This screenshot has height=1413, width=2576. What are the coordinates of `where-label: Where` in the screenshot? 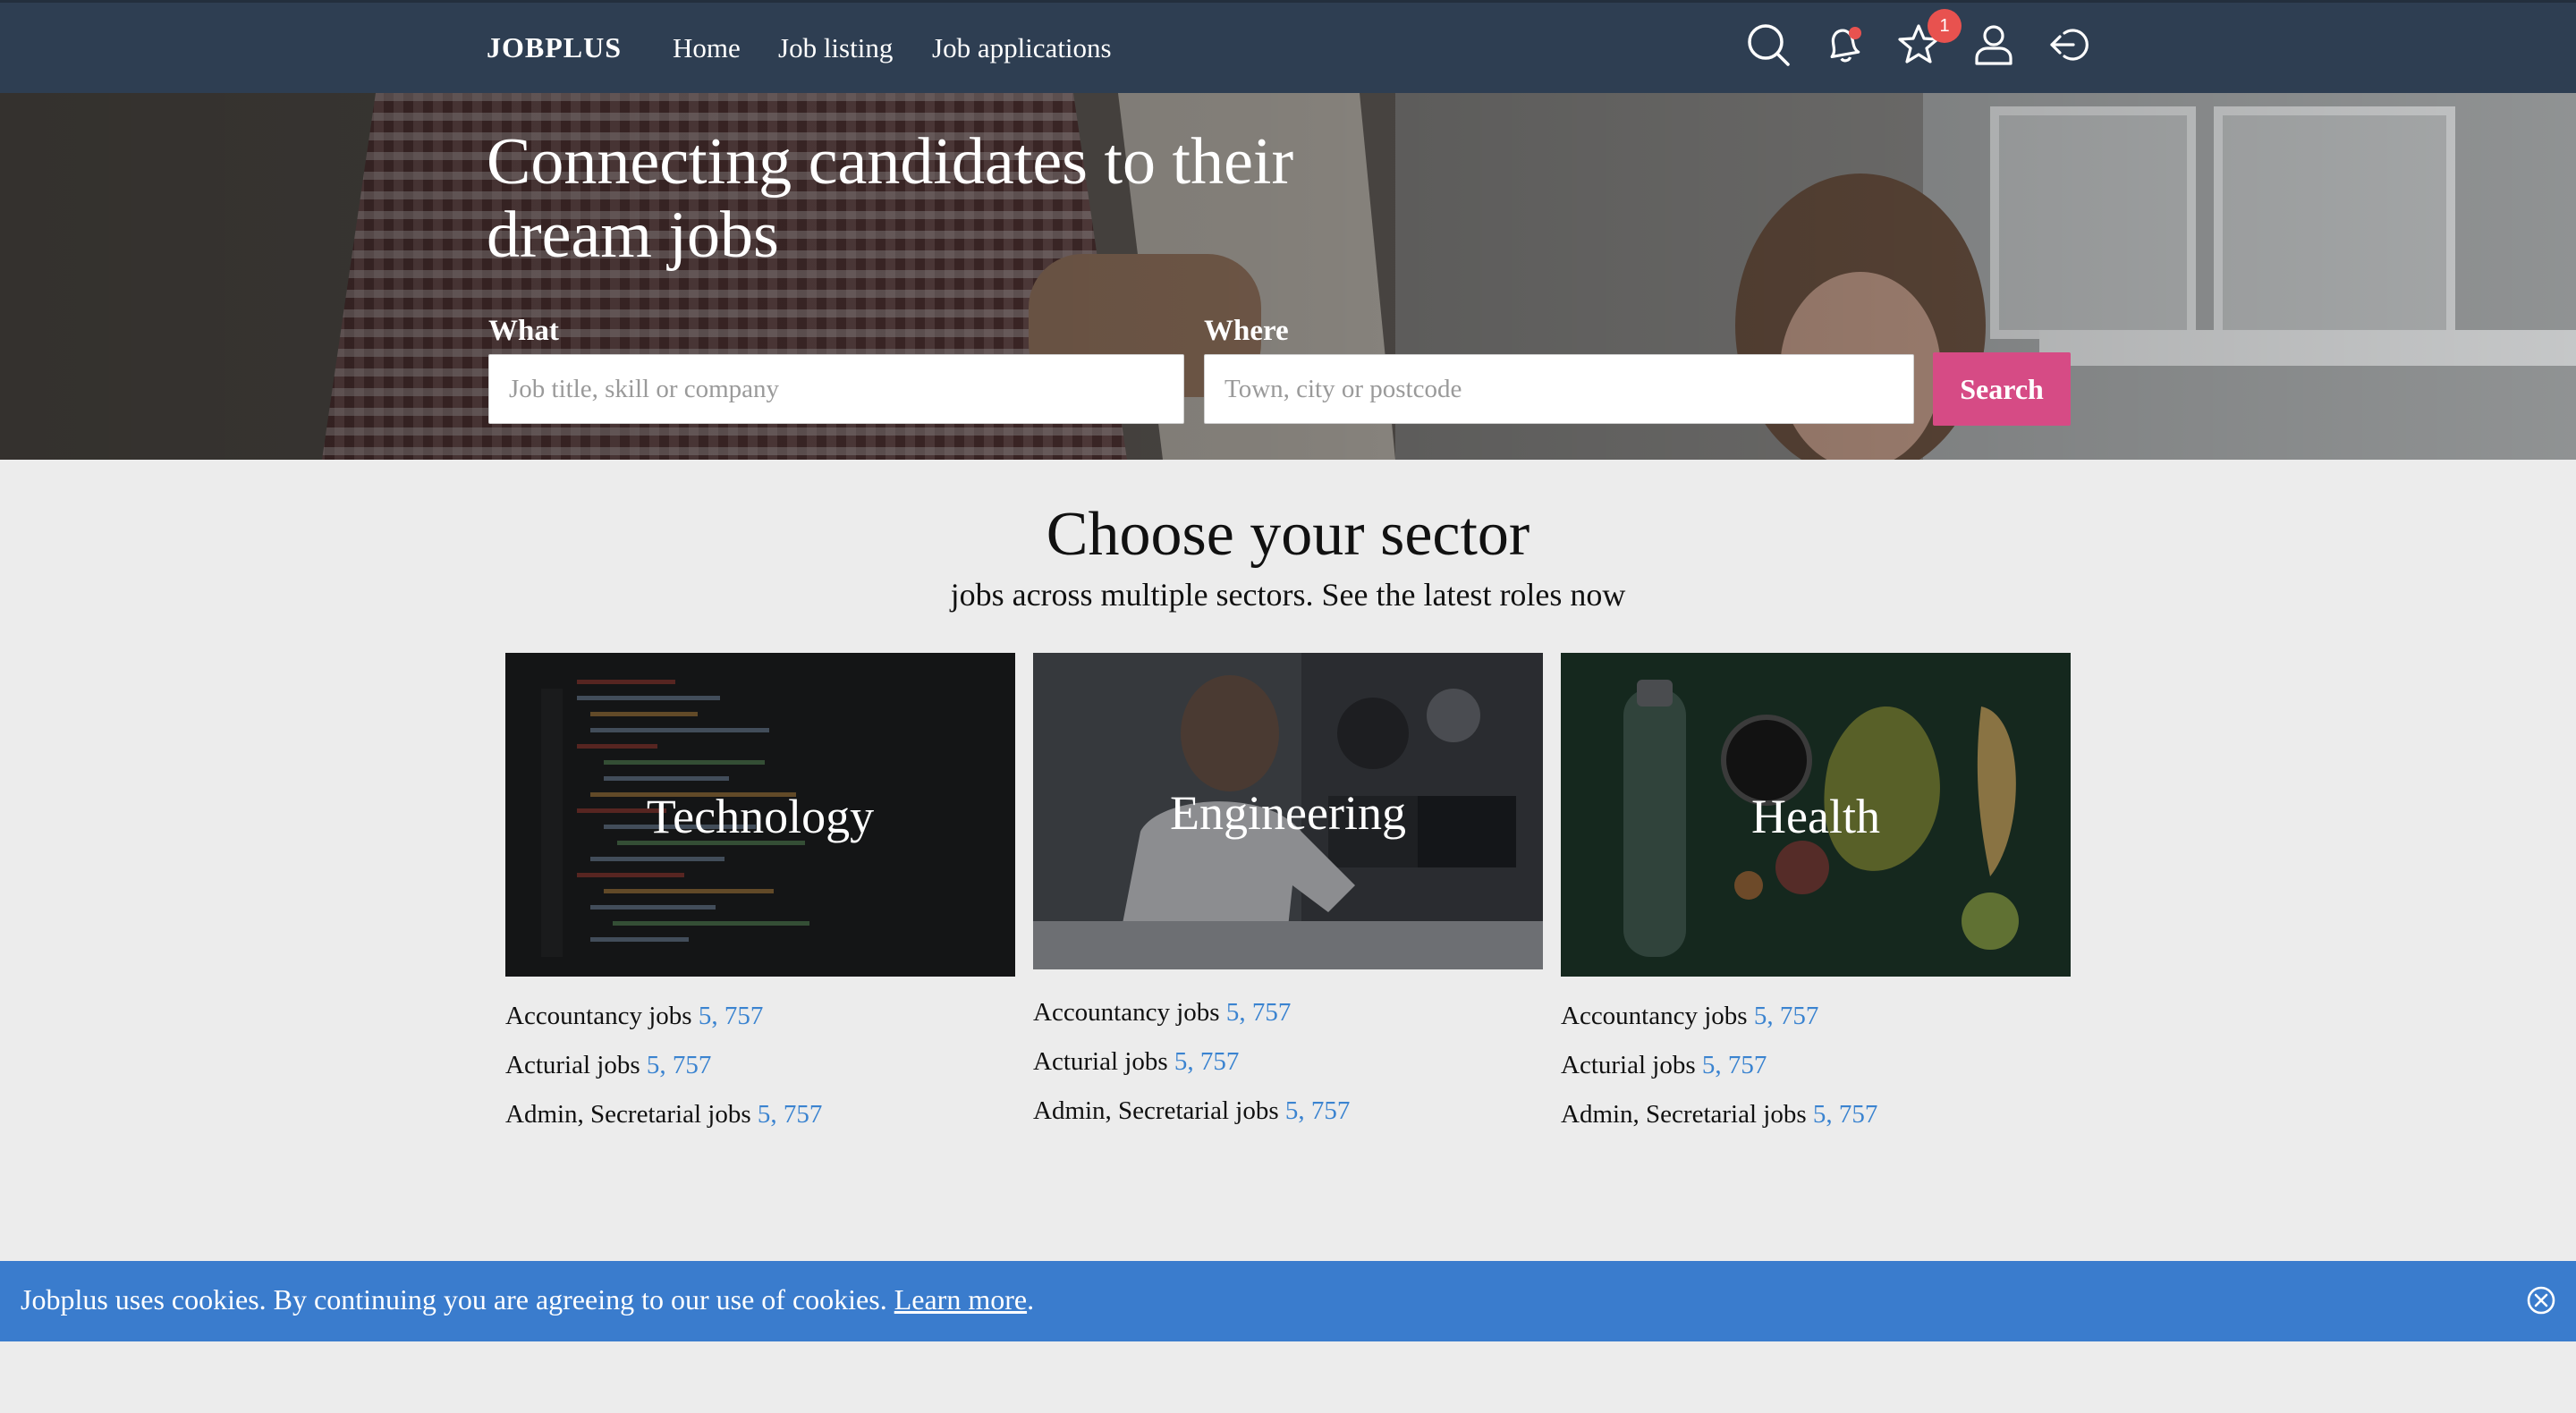 It's located at (1246, 331).